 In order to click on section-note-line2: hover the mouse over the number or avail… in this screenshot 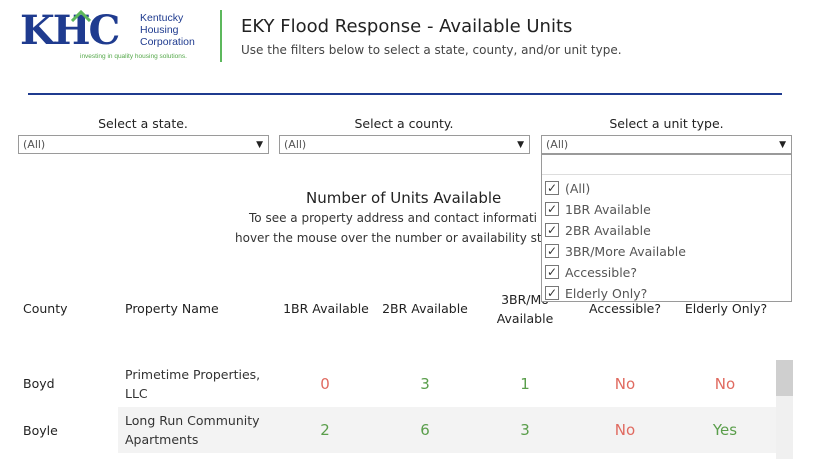, I will do `click(388, 238)`.